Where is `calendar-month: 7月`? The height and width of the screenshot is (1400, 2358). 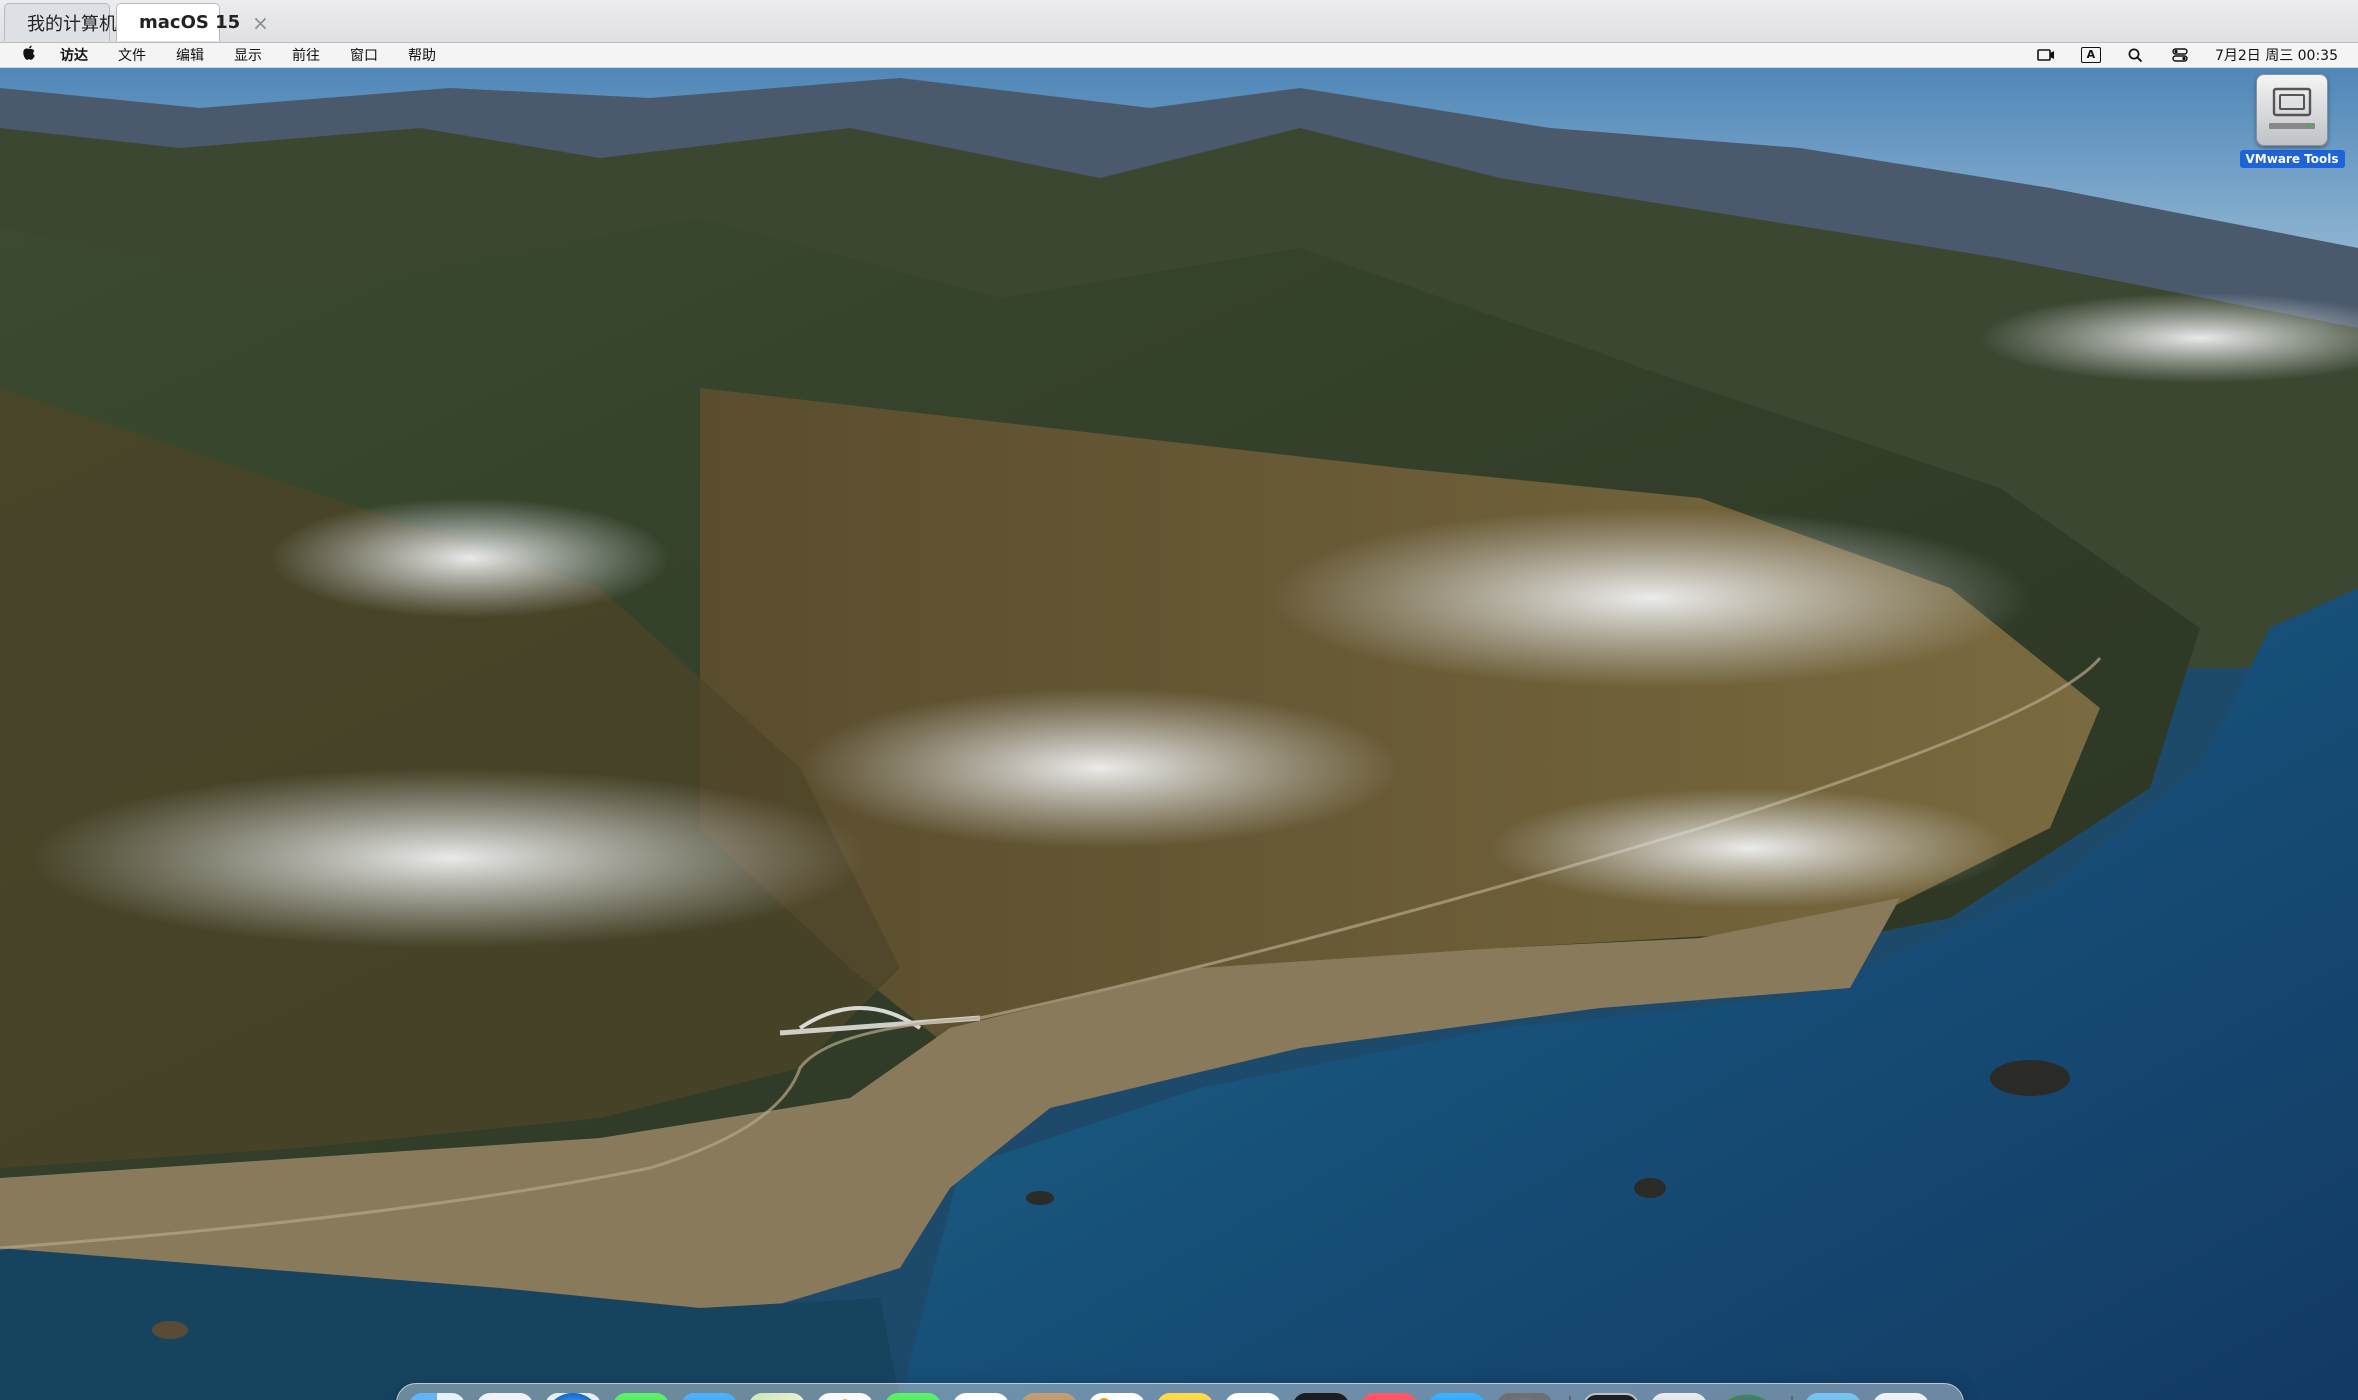
calendar-month: 7月 is located at coordinates (981, 1398).